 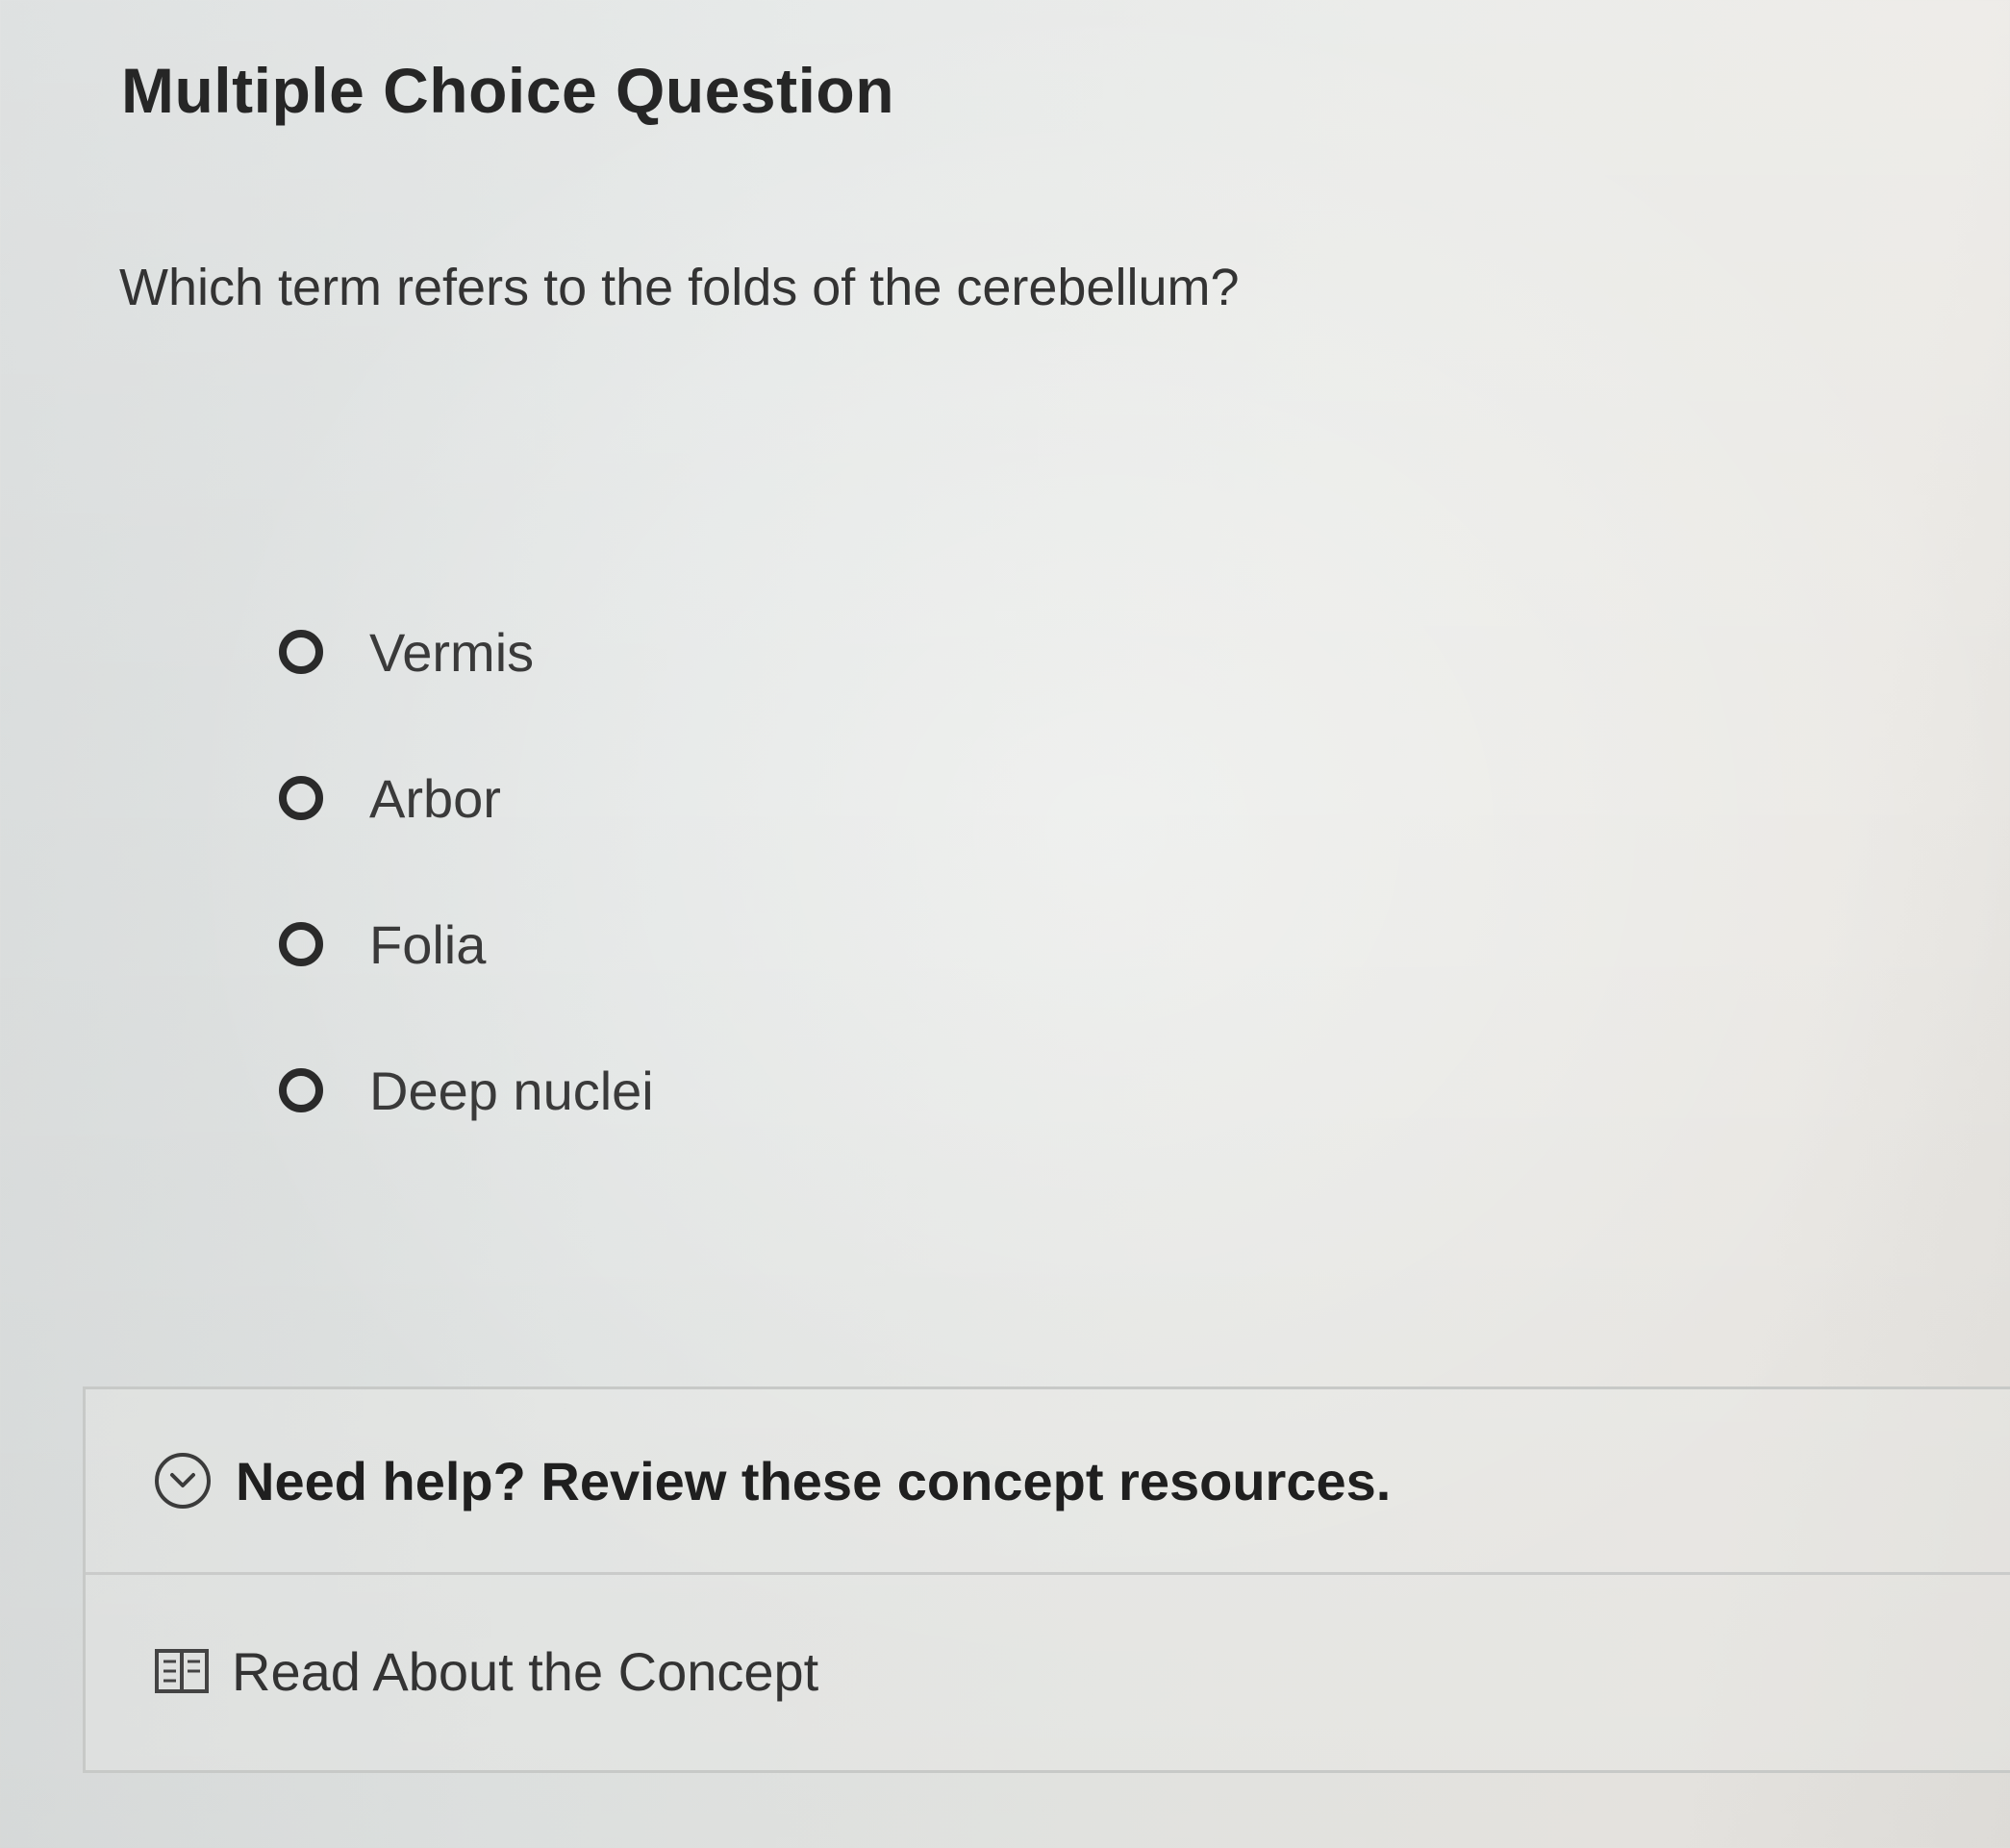 What do you see at coordinates (183, 1481) in the screenshot?
I see `chevron-down-circle-icon` at bounding box center [183, 1481].